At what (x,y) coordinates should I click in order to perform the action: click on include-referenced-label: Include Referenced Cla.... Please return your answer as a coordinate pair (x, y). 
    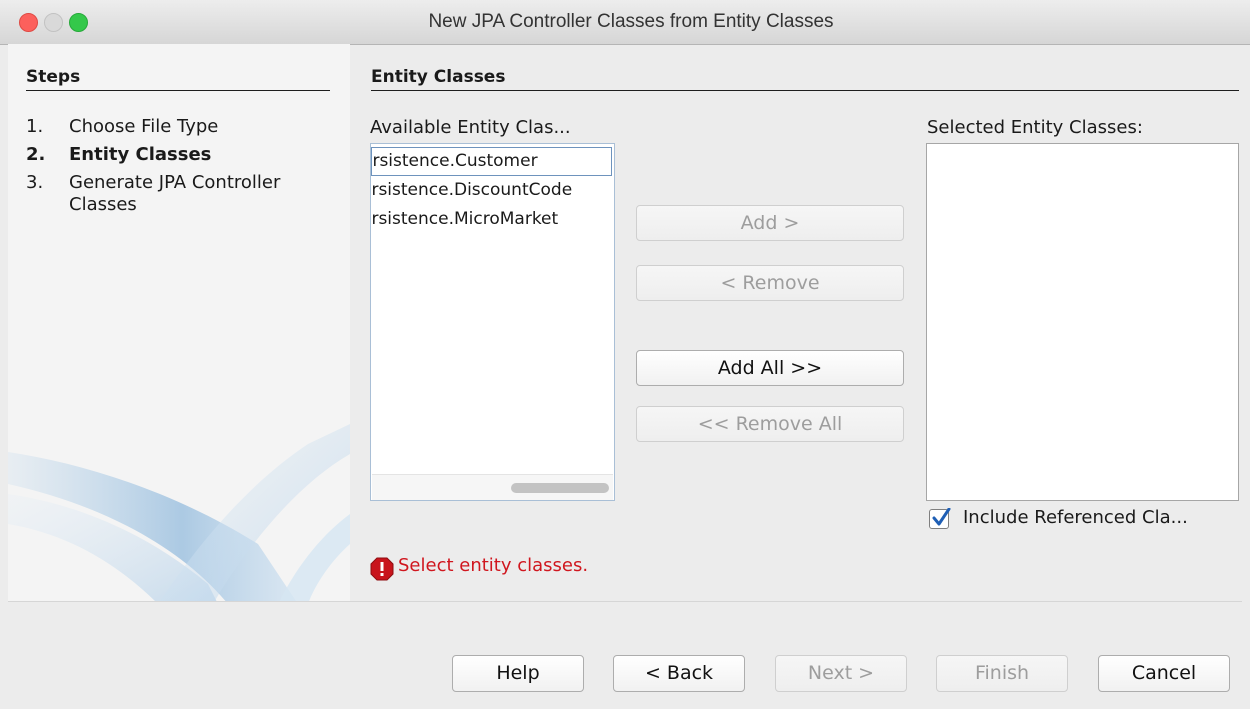
    Looking at the image, I should click on (1075, 517).